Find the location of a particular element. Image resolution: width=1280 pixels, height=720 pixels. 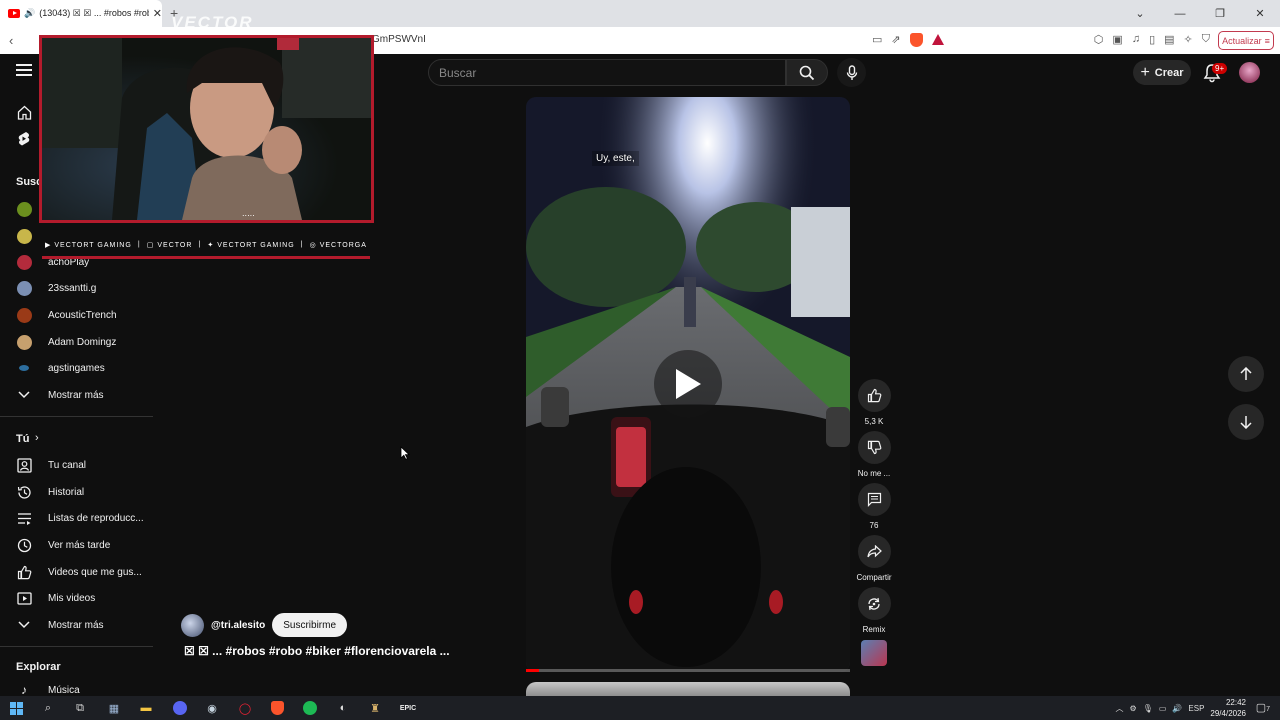

windows-start-icon is located at coordinates (16, 708).